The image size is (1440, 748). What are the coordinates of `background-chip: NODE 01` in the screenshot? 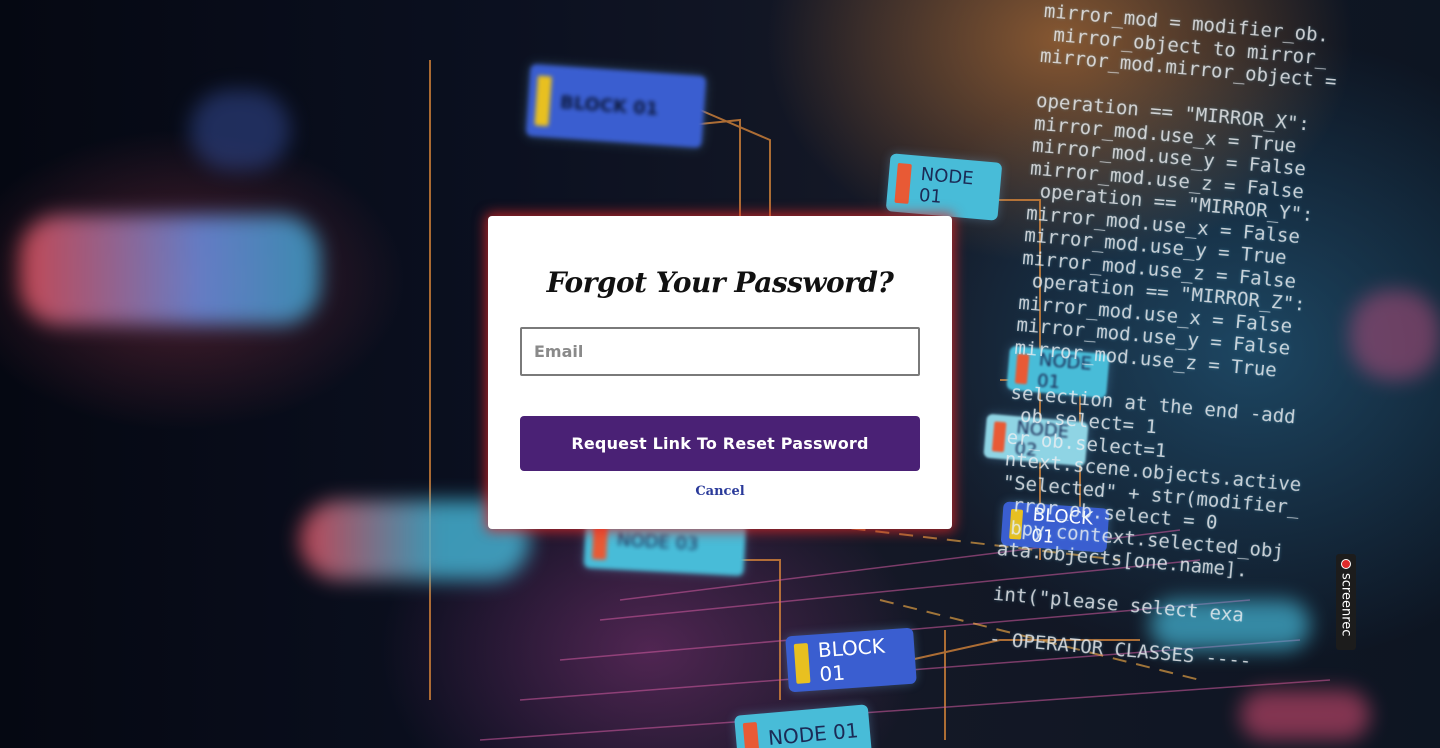 It's located at (944, 187).